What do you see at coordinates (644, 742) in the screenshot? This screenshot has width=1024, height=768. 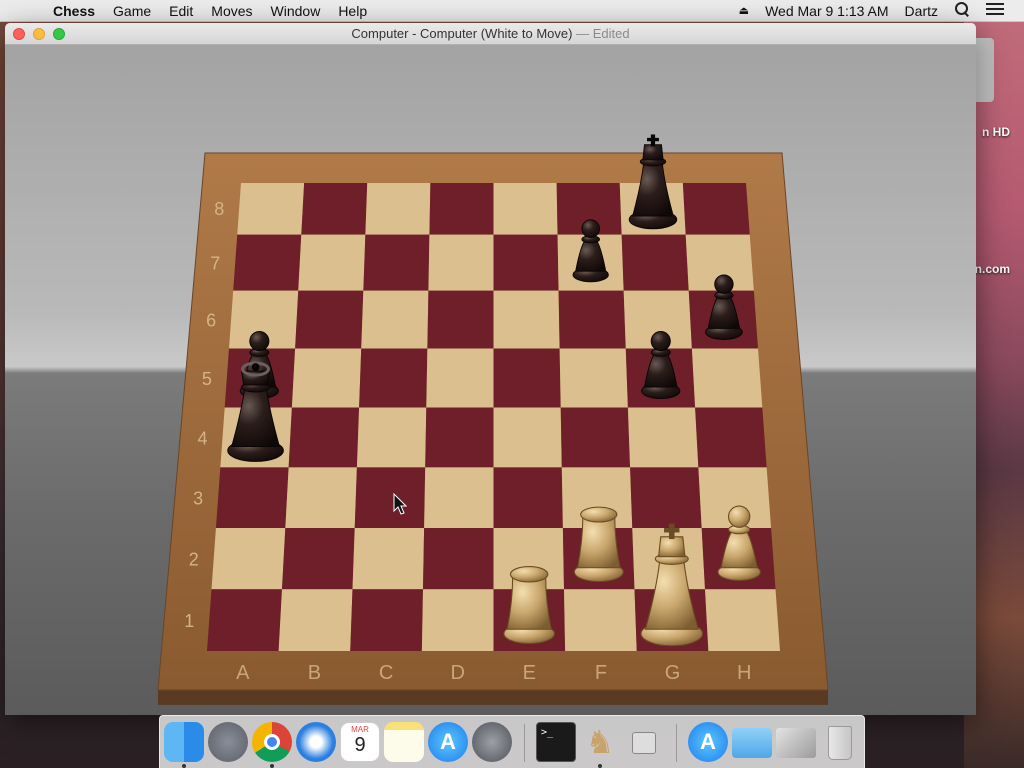 I see `archive-utility-icon` at bounding box center [644, 742].